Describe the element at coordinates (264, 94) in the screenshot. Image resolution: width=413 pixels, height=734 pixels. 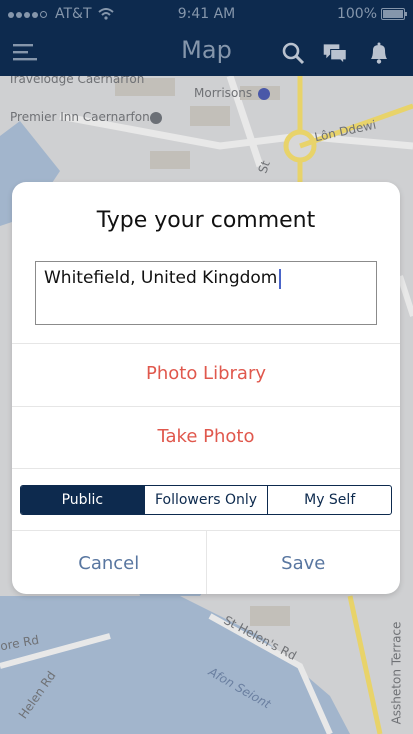
I see `shop-icon` at that location.